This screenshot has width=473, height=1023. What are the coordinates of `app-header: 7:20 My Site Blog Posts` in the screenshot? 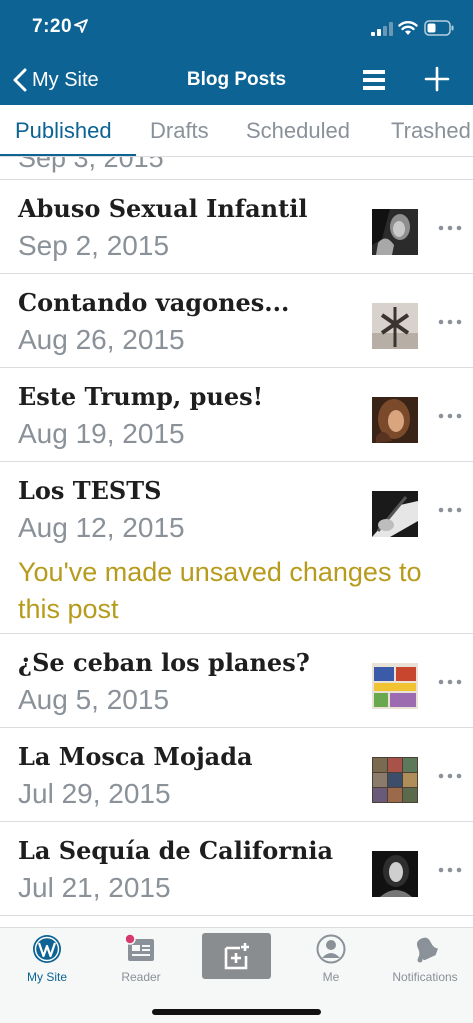 It's located at (236, 52).